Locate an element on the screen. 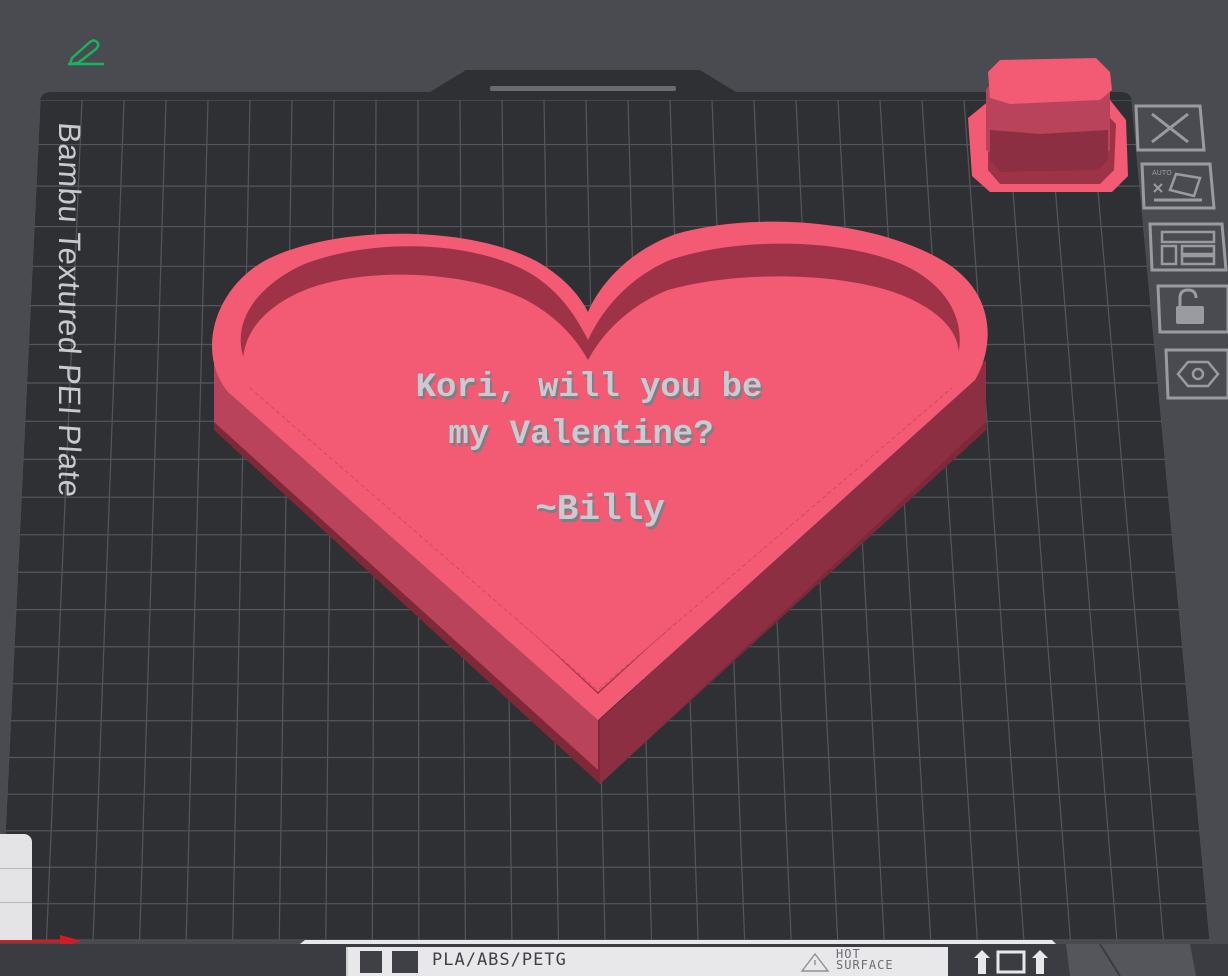 The height and width of the screenshot is (976, 1228). lock-icon is located at coordinates (1192, 310).